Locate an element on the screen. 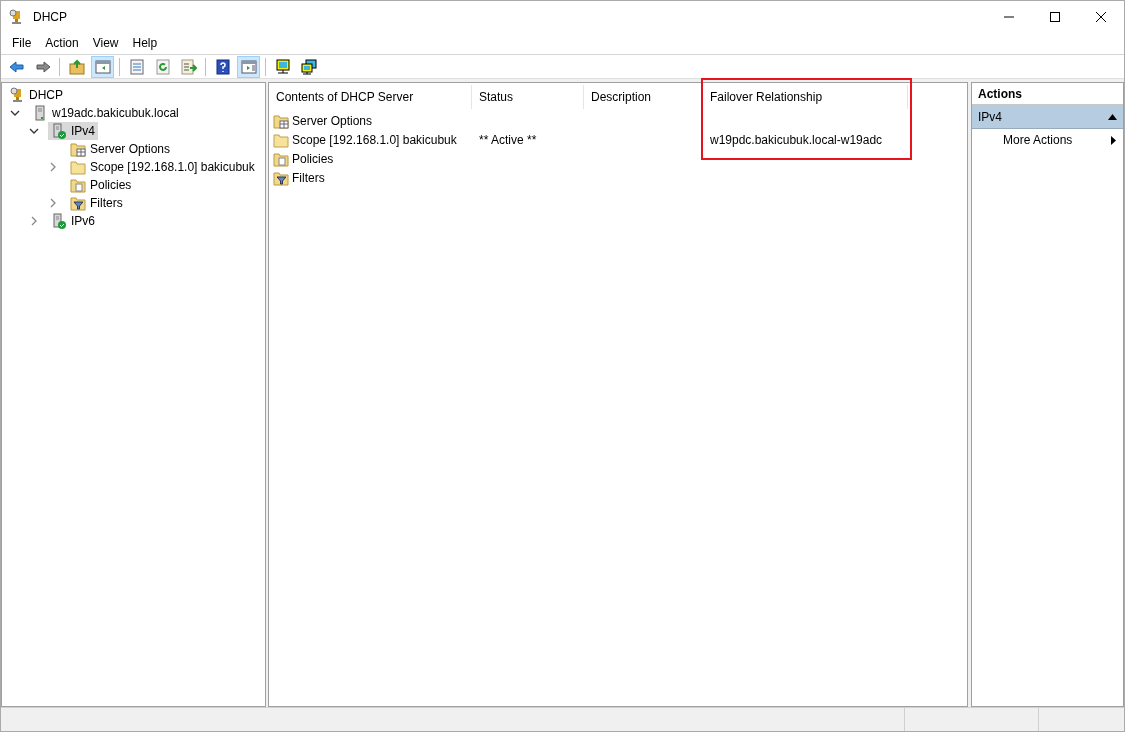 This screenshot has width=1125, height=732. tree-item: Server Options is located at coordinates (120, 149).